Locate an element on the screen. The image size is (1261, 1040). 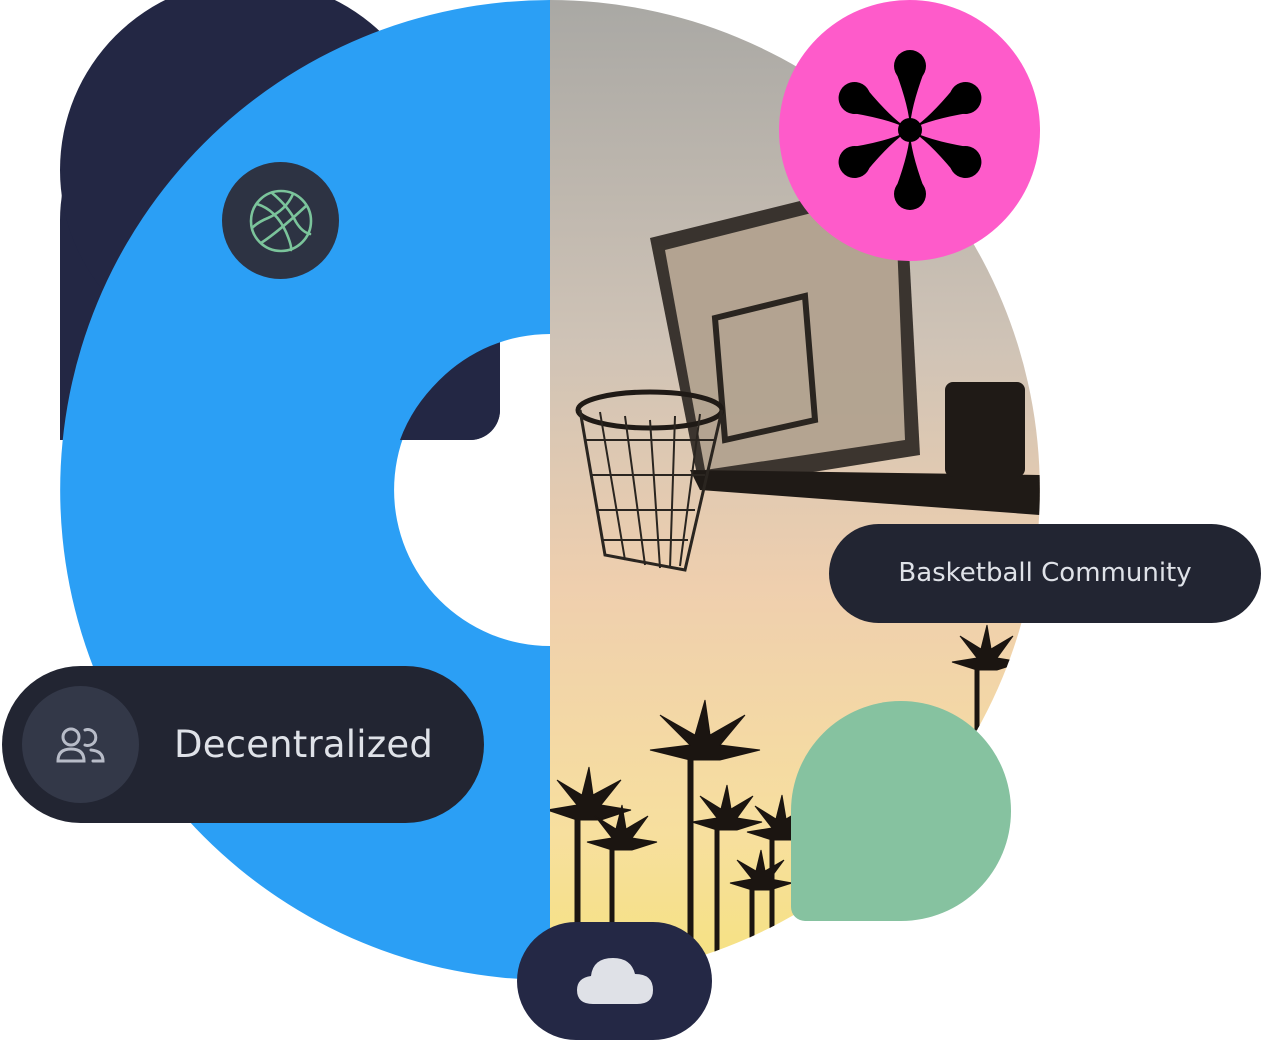
users-icon is located at coordinates (80, 744).